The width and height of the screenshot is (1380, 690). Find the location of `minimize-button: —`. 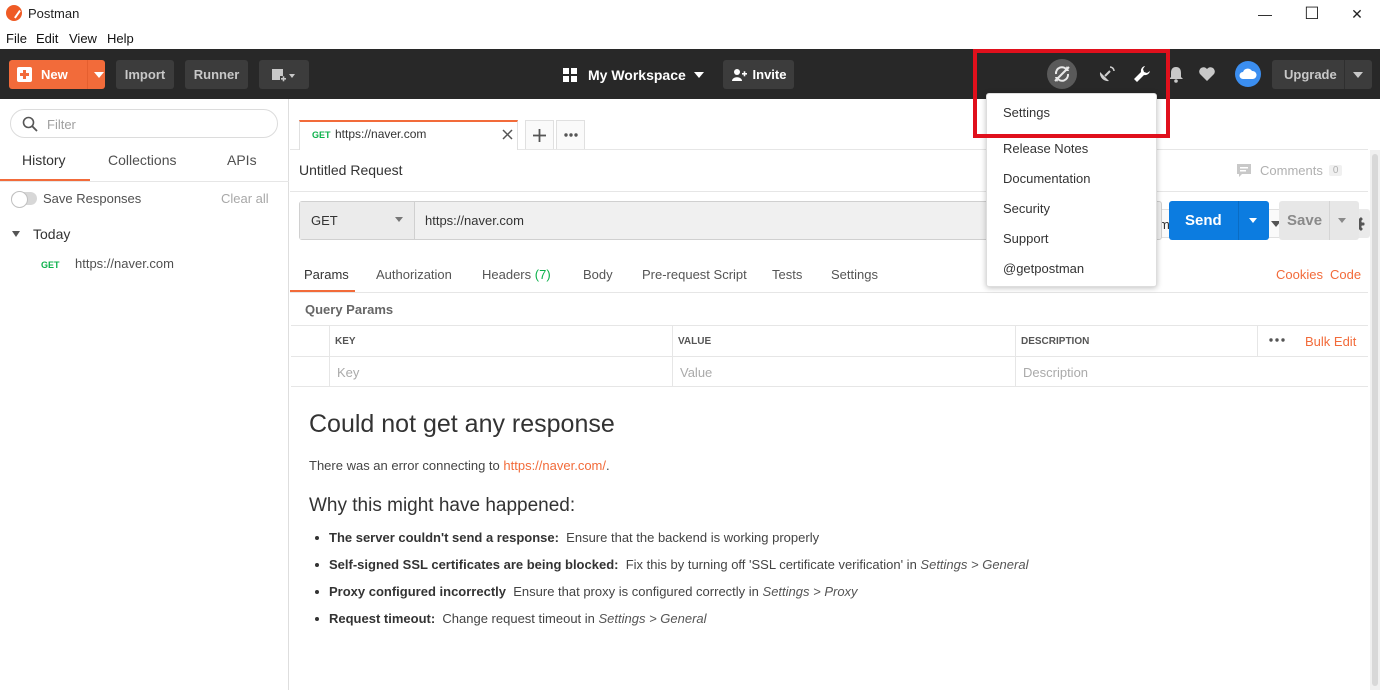

minimize-button: — is located at coordinates (1265, 14).